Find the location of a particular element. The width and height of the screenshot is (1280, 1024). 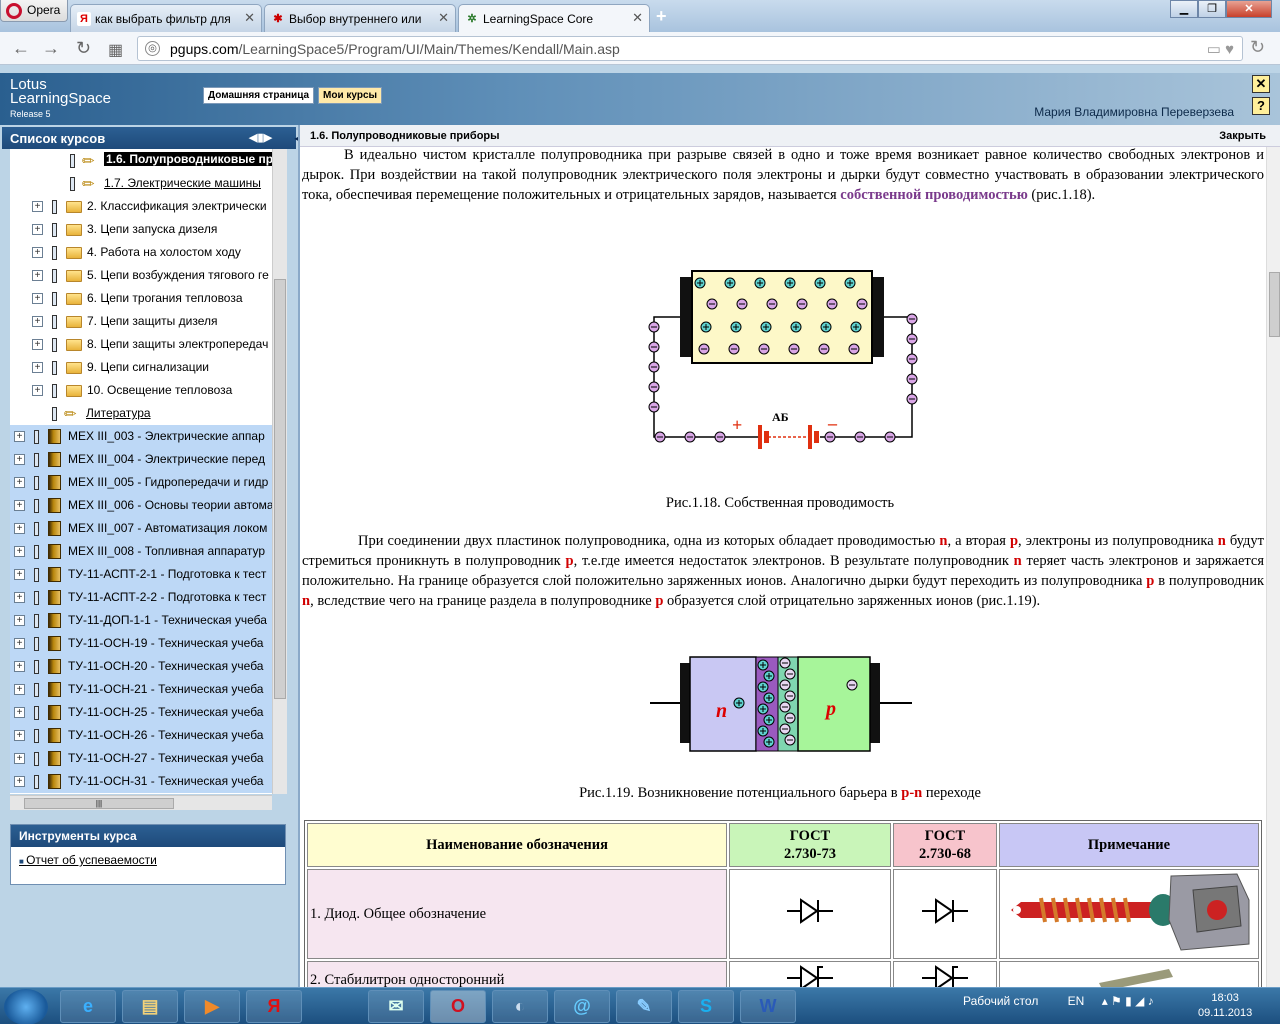

tree-item: + МЕХ III_007 - Автоматизация локом is located at coordinates (141, 528).